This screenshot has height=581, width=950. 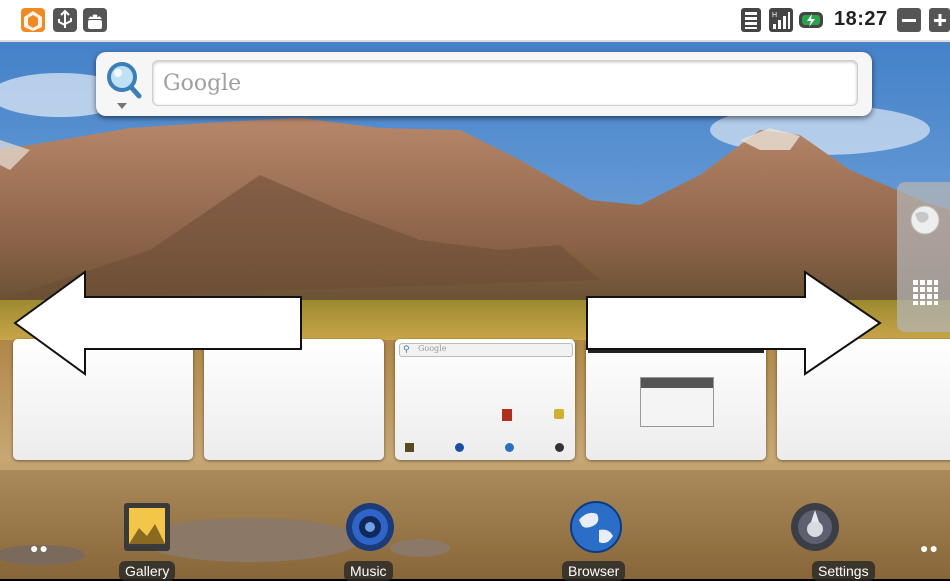 I want to click on dock-label-settings: Settings, so click(x=843, y=571).